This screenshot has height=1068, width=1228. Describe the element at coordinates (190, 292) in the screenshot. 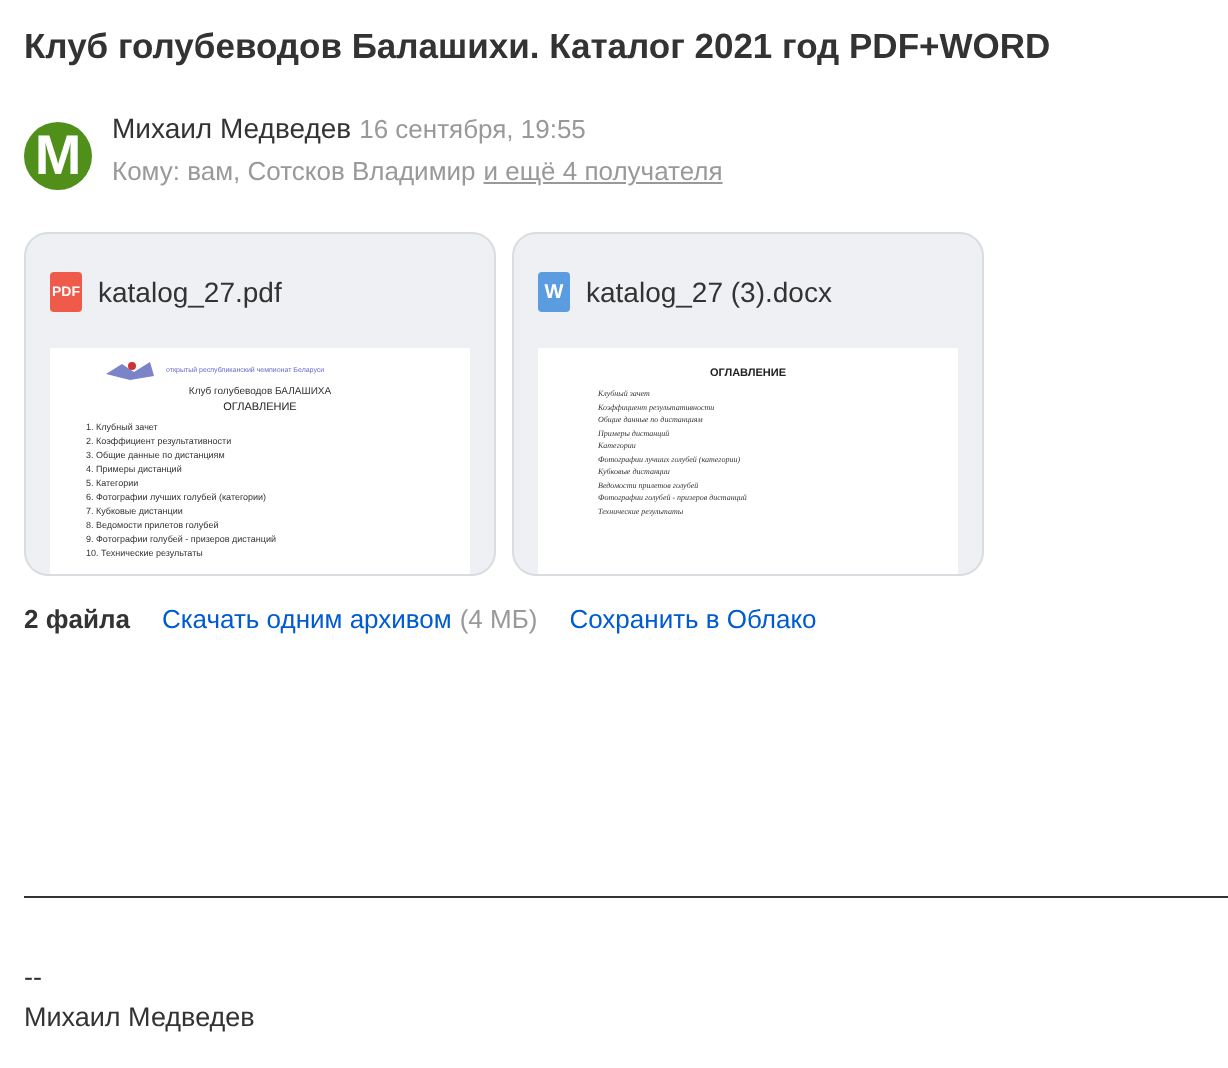

I see `file-name: katalog_27.pdf` at that location.